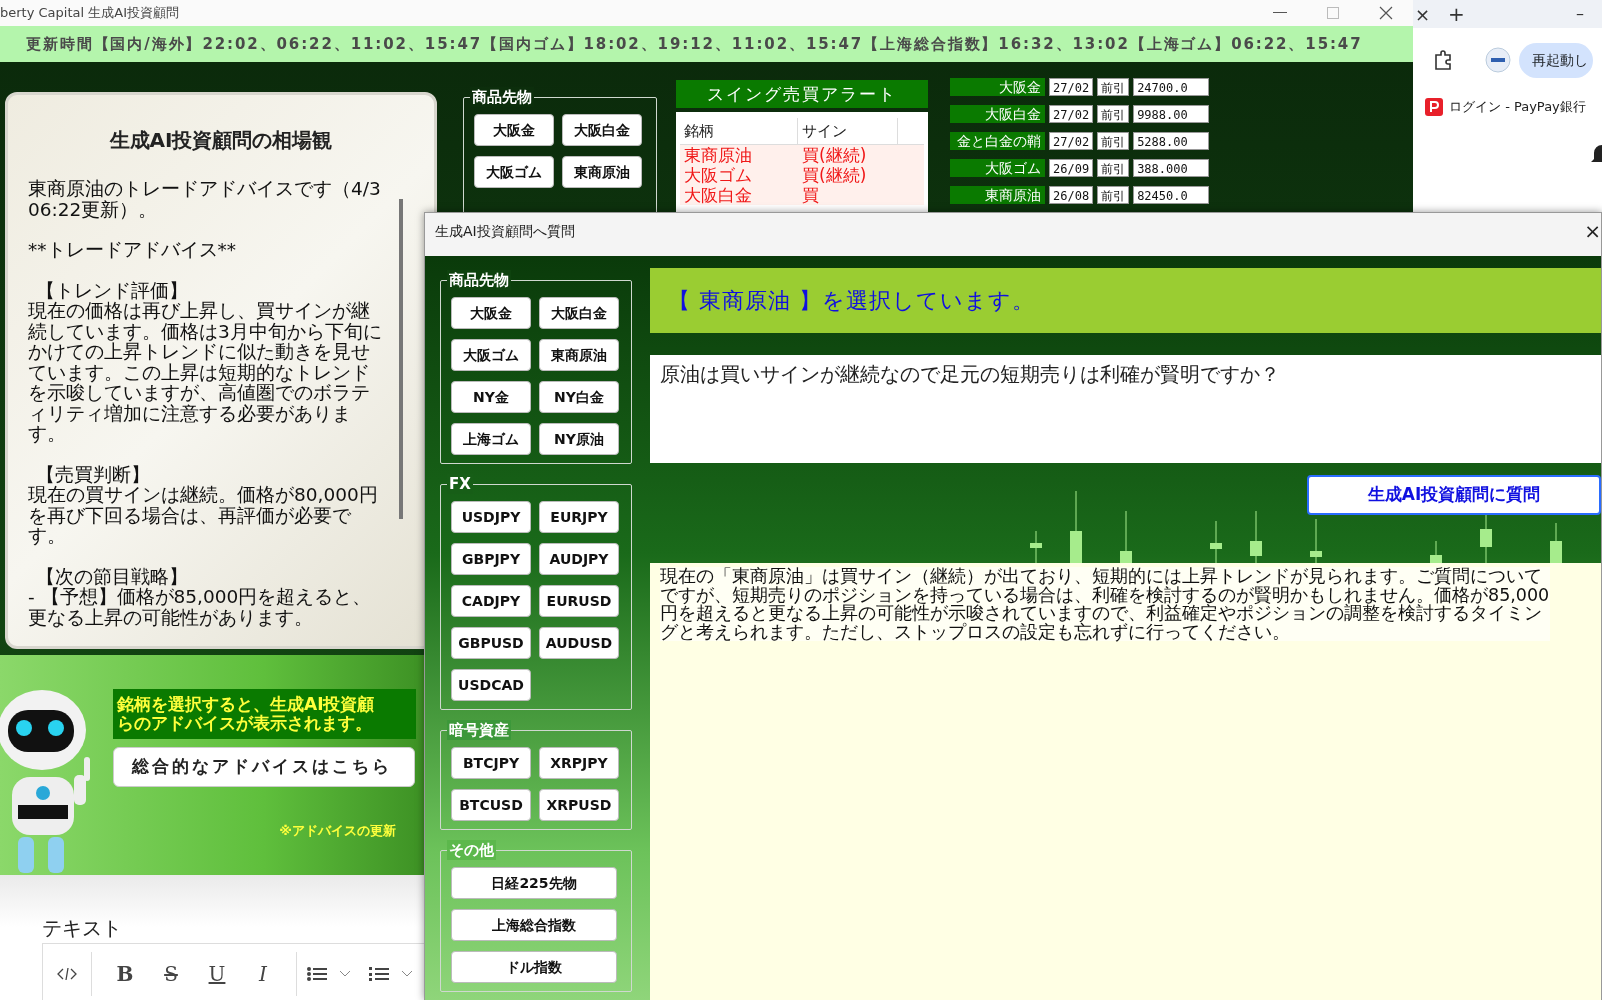  I want to click on section-heading: 【トレンド評価】, so click(112, 290).